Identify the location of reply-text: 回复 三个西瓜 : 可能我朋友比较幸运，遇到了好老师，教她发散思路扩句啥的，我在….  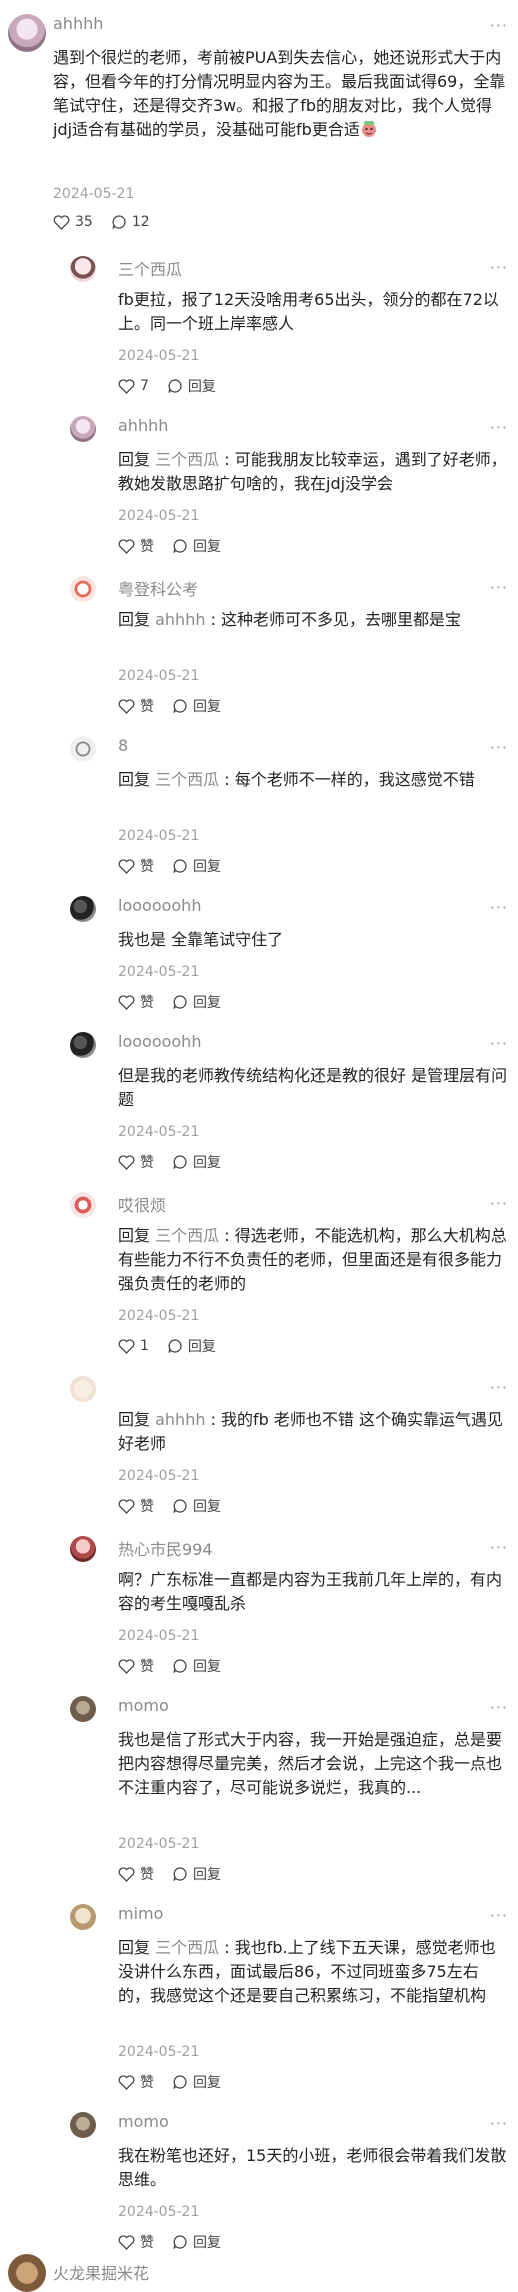
(313, 472).